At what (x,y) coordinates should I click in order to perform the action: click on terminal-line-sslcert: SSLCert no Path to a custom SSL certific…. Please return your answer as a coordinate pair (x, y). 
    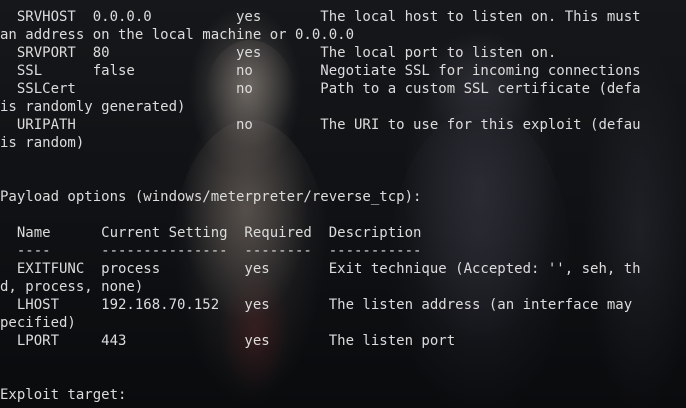
    Looking at the image, I should click on (320, 89).